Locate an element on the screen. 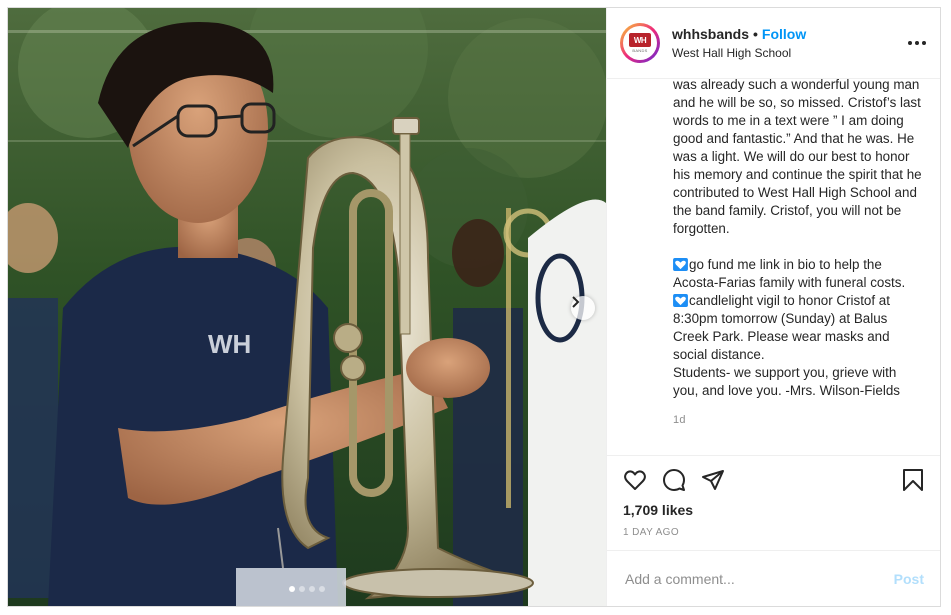  svg-text: WH is located at coordinates (229, 344).